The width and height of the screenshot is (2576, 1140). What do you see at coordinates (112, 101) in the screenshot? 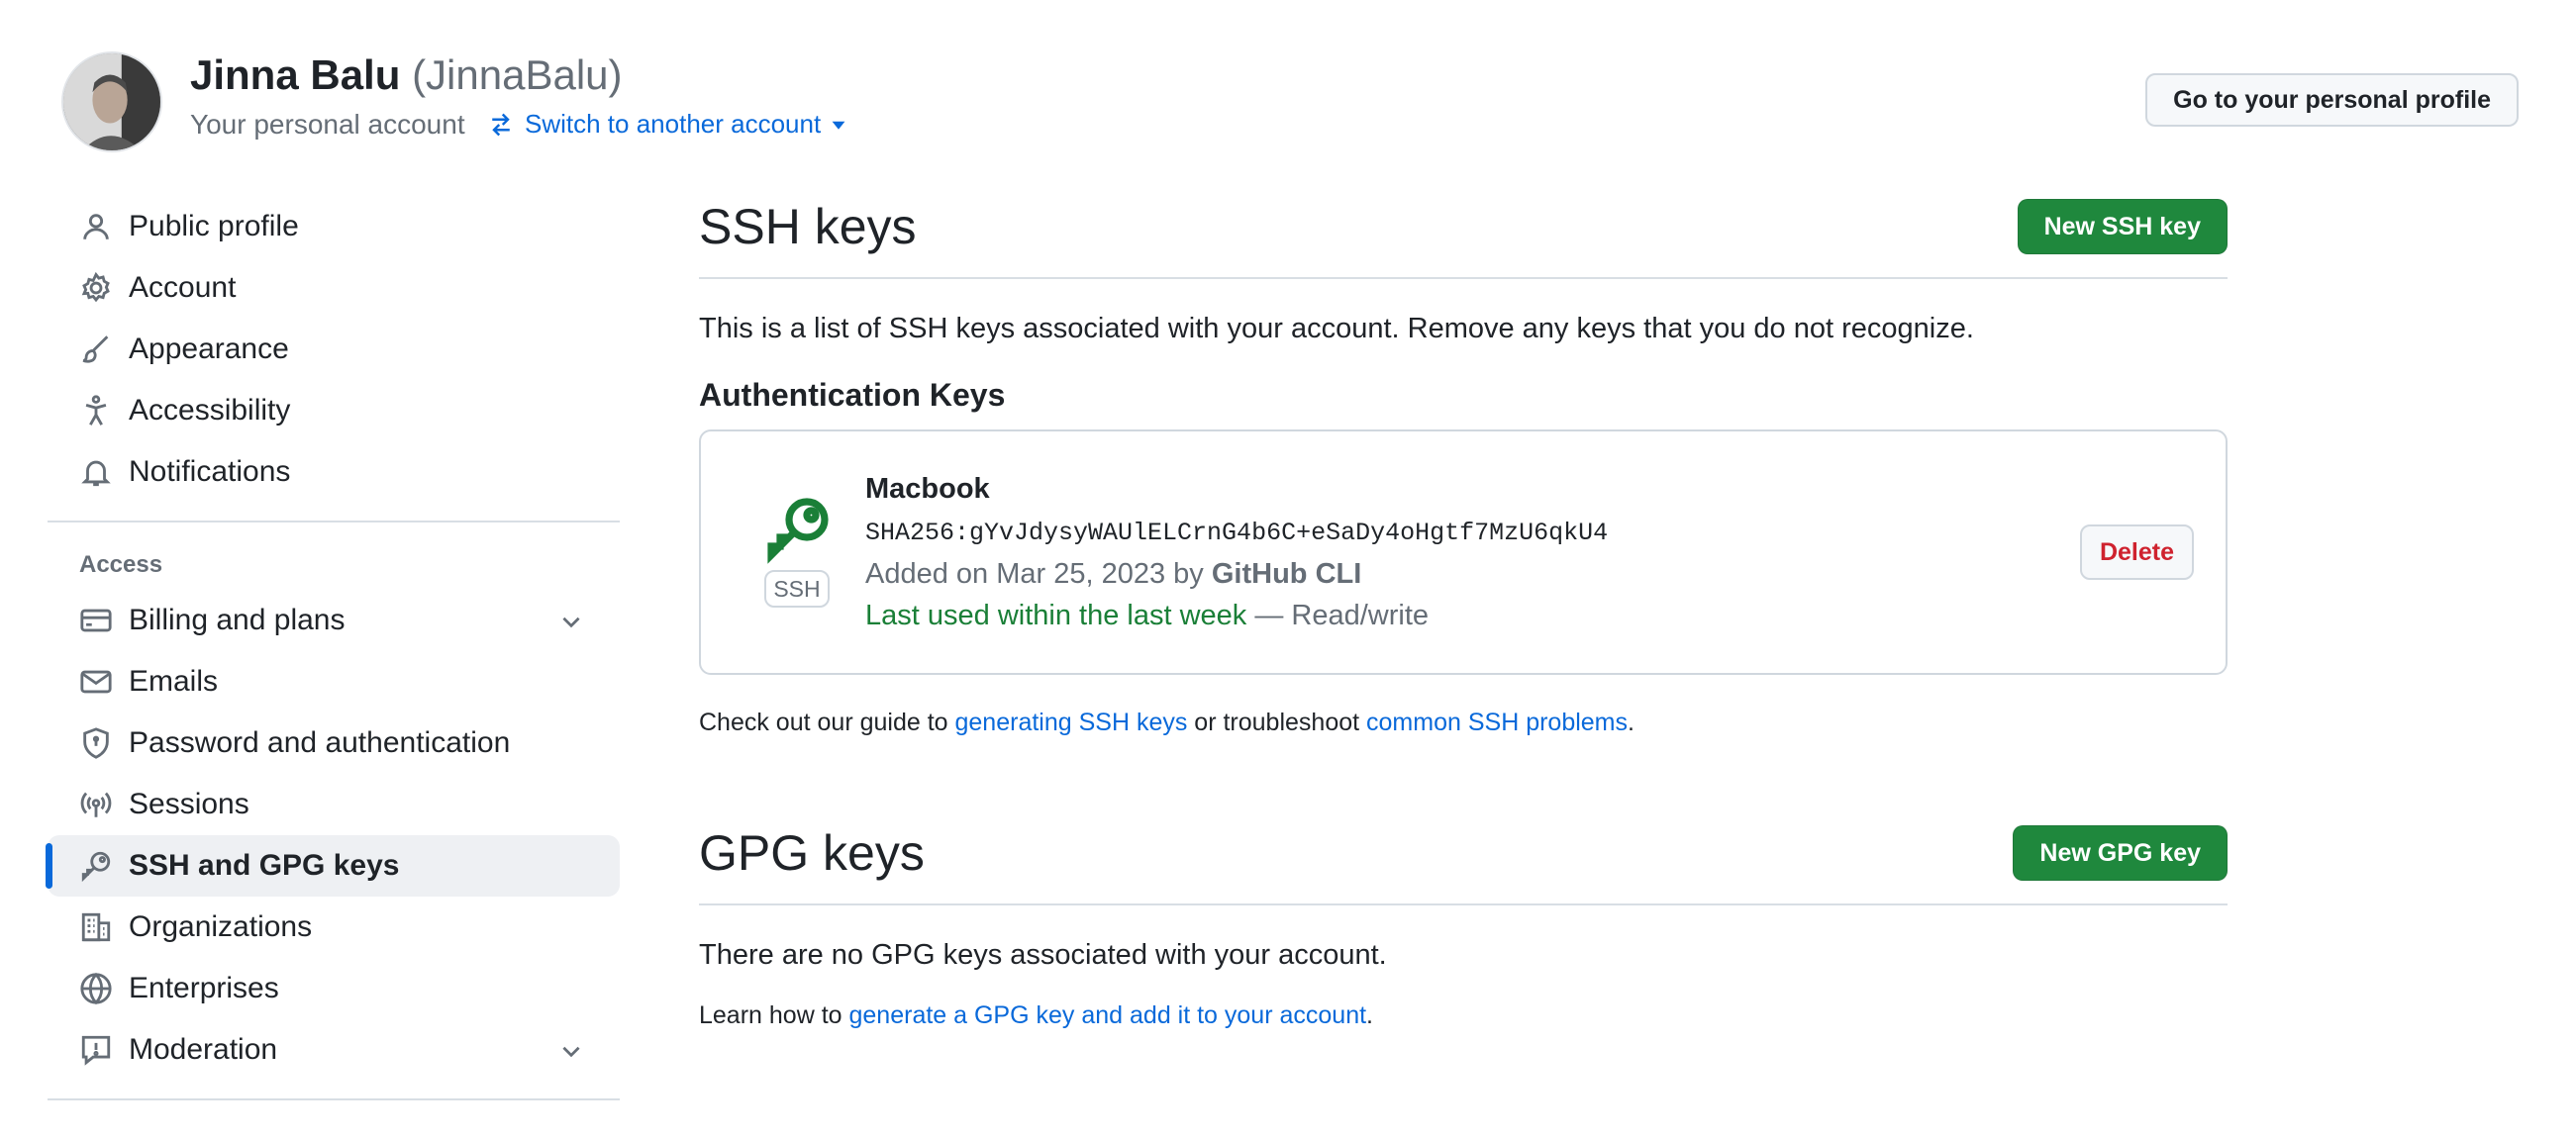
I see `avatar` at bounding box center [112, 101].